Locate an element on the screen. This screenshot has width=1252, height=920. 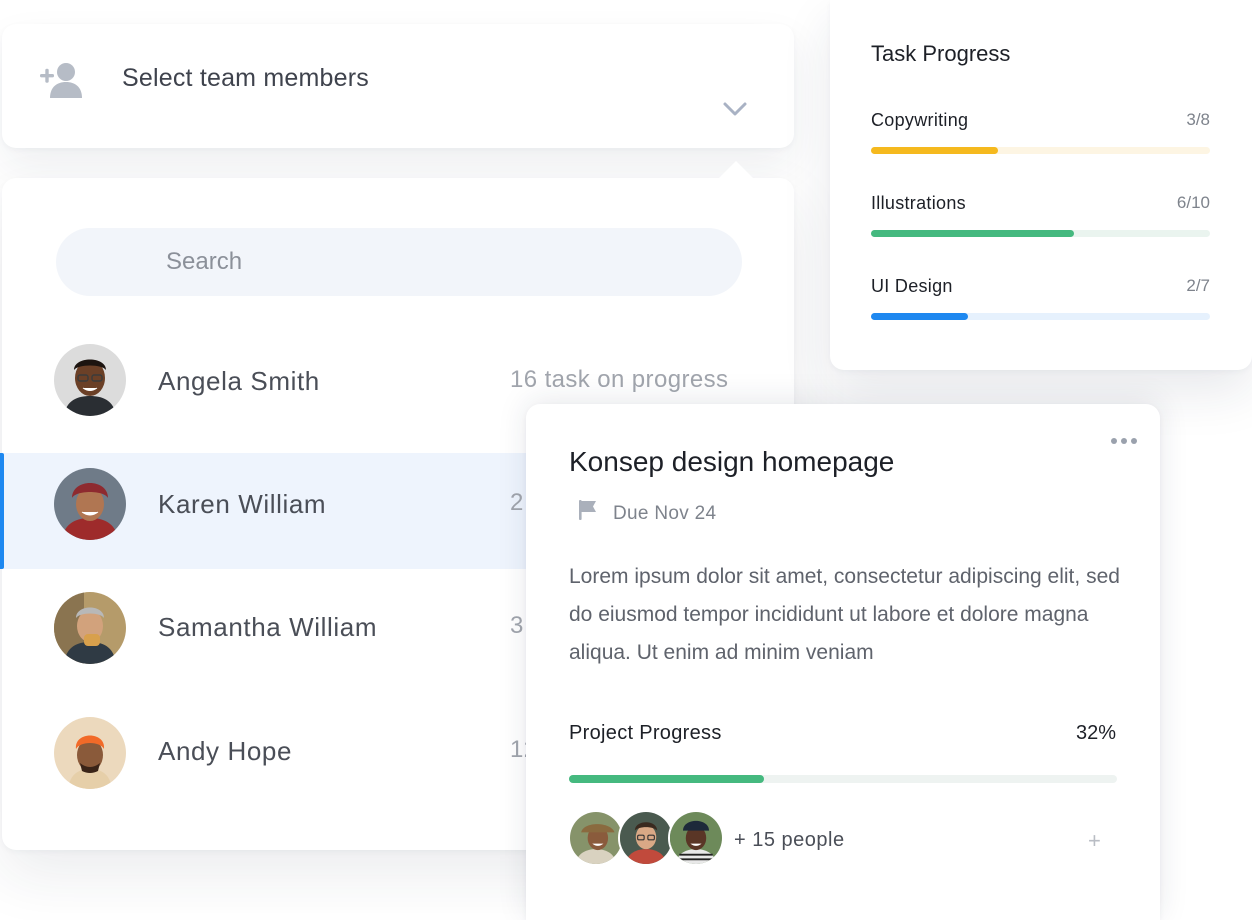
task-name: UI Design is located at coordinates (912, 286).